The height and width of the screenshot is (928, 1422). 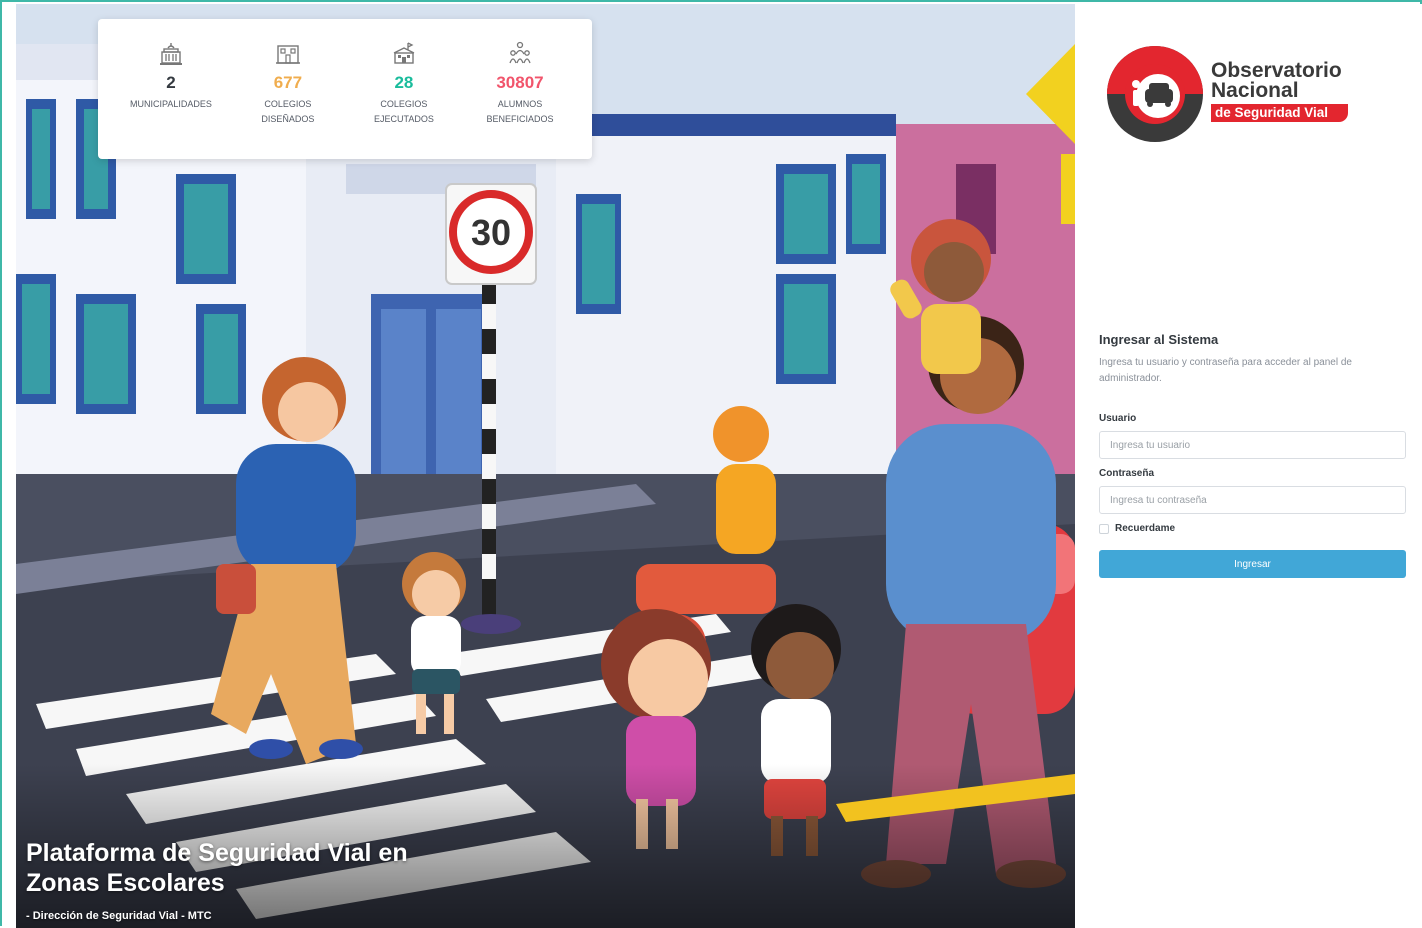 I want to click on municipality-building-icon, so click(x=171, y=54).